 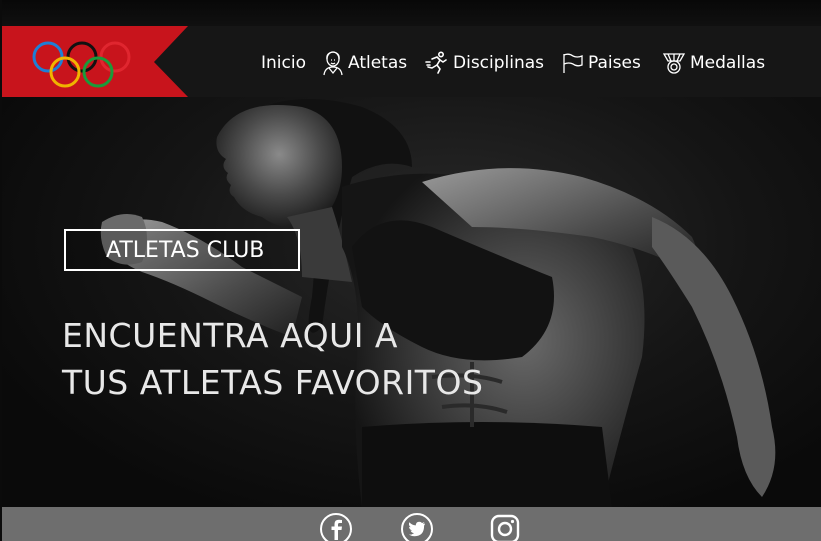 I want to click on club-badge-label: ATLETAS CLUB, so click(x=185, y=250).